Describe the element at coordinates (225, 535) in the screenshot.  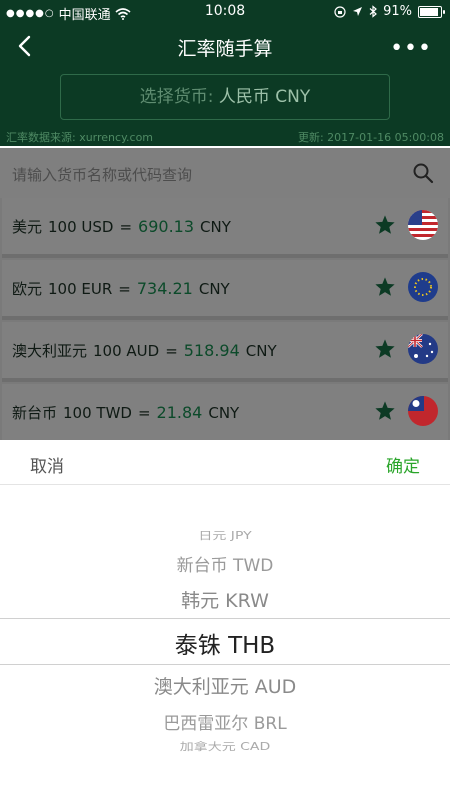
I see `picker-option: 日元 JPY` at that location.